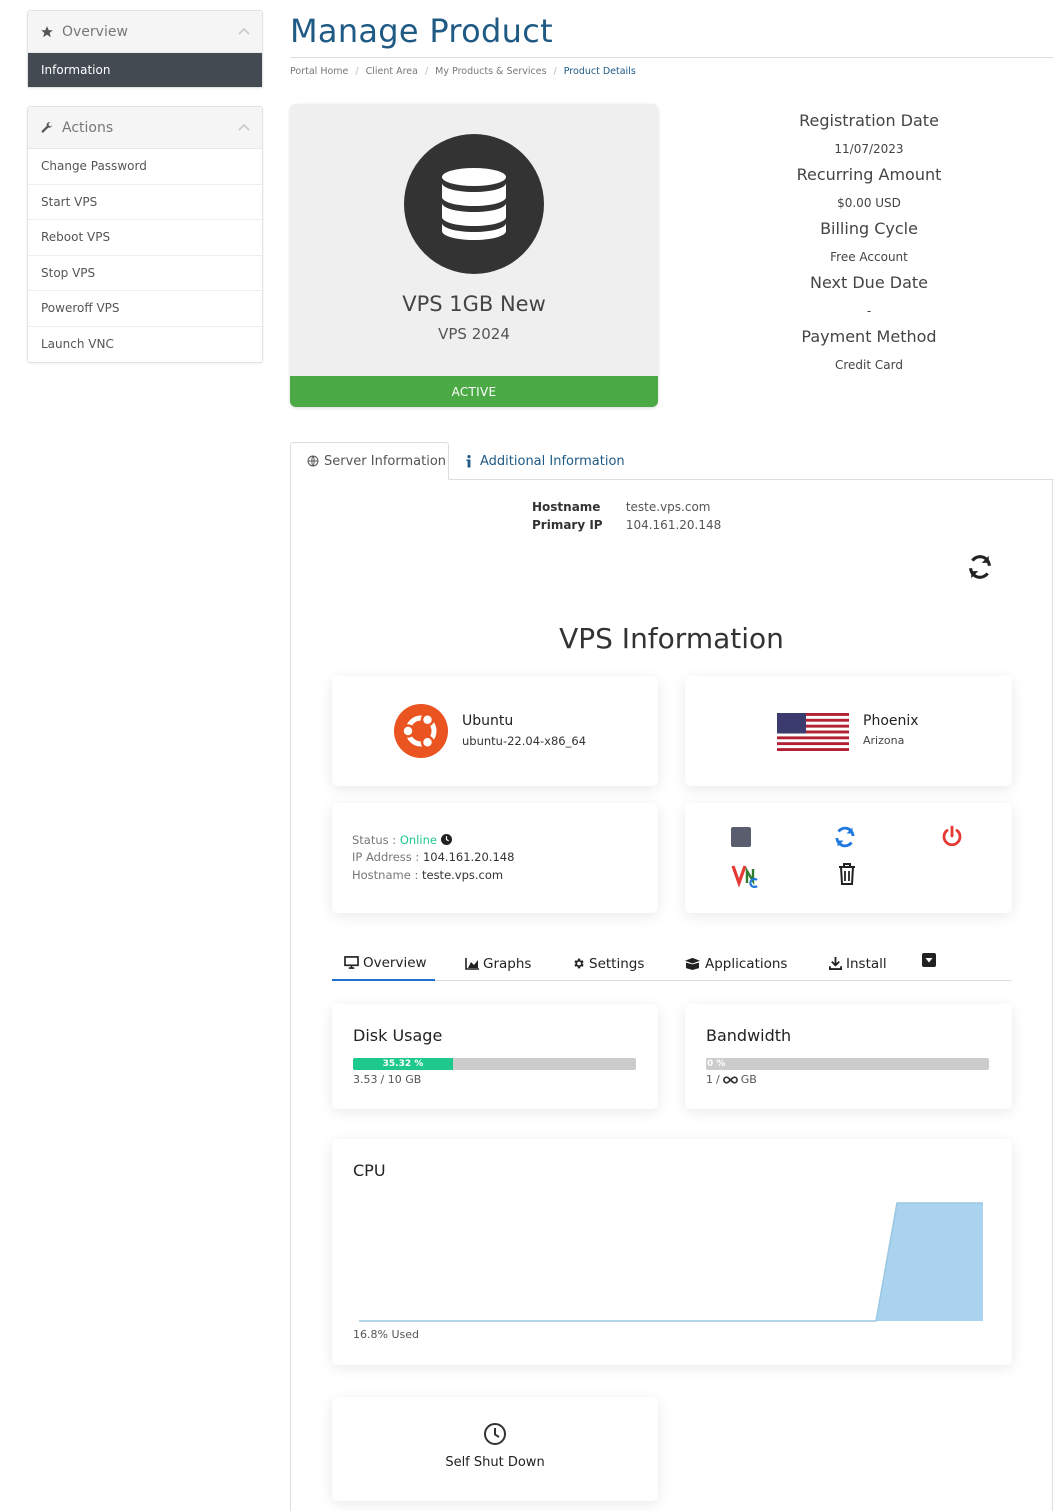  Describe the element at coordinates (145, 128) in the screenshot. I see `actions-panel-header: Actions` at that location.